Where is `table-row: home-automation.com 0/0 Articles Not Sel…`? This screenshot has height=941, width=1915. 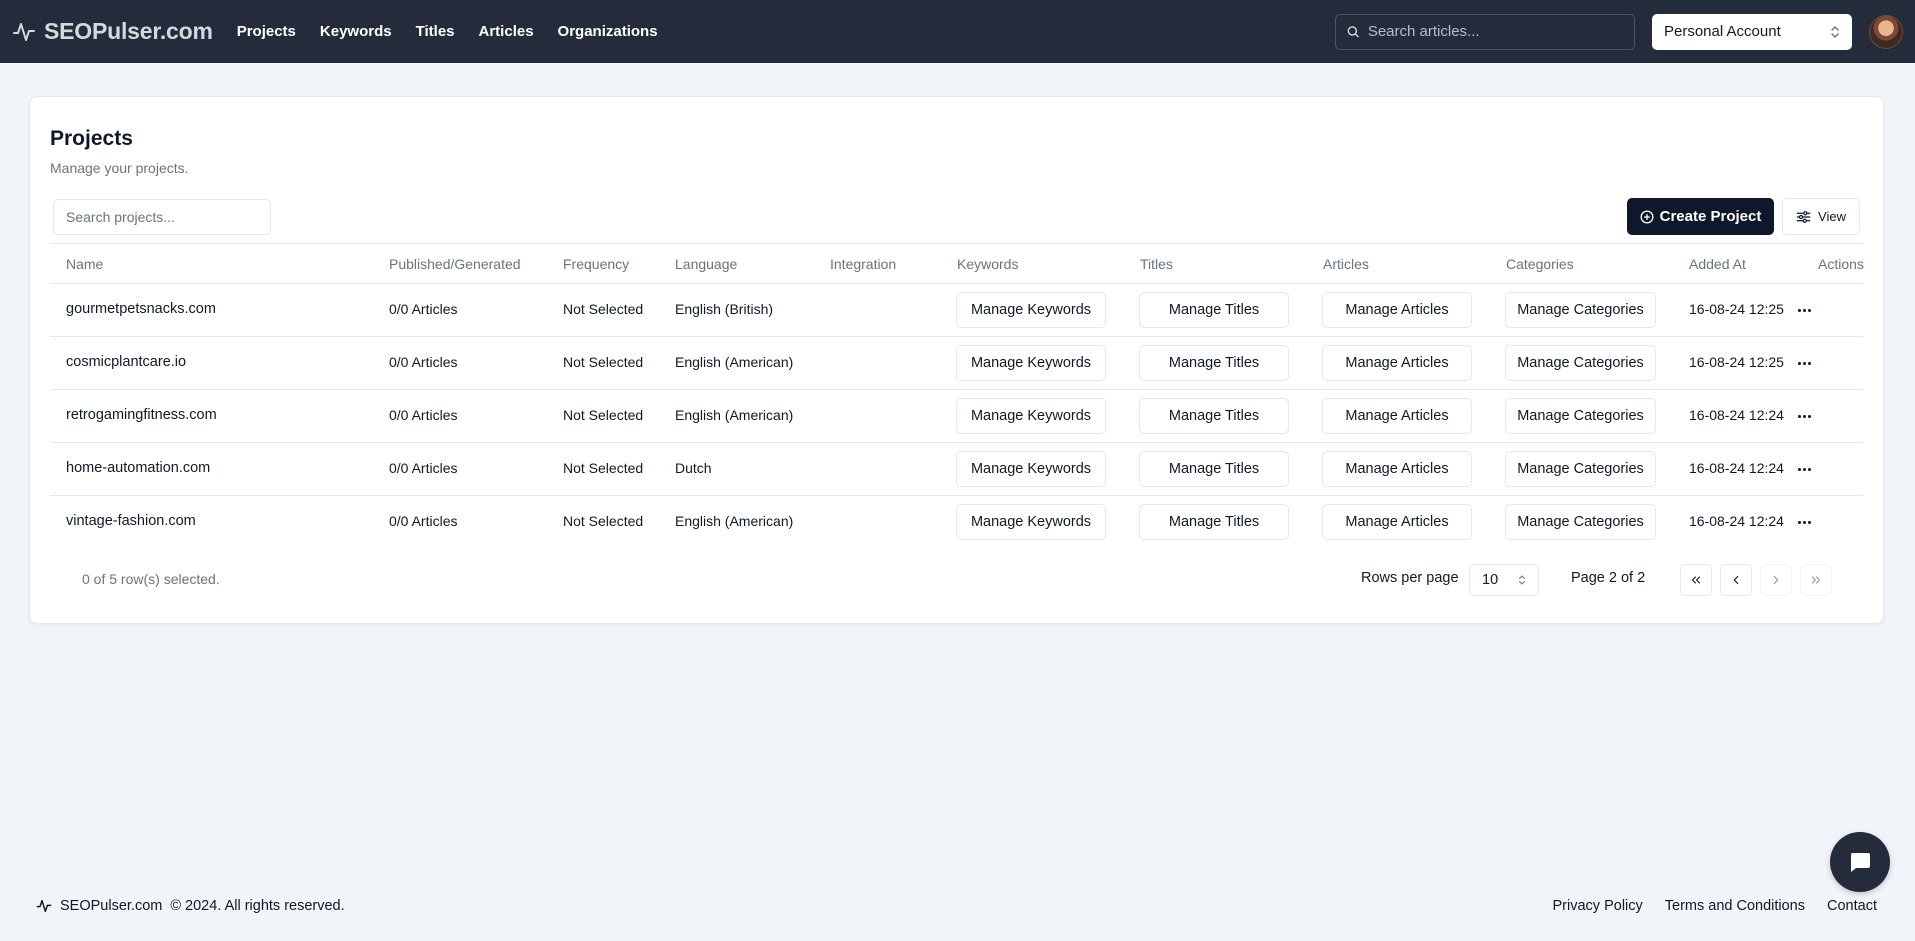 table-row: home-automation.com 0/0 Articles Not Sel… is located at coordinates (956, 469).